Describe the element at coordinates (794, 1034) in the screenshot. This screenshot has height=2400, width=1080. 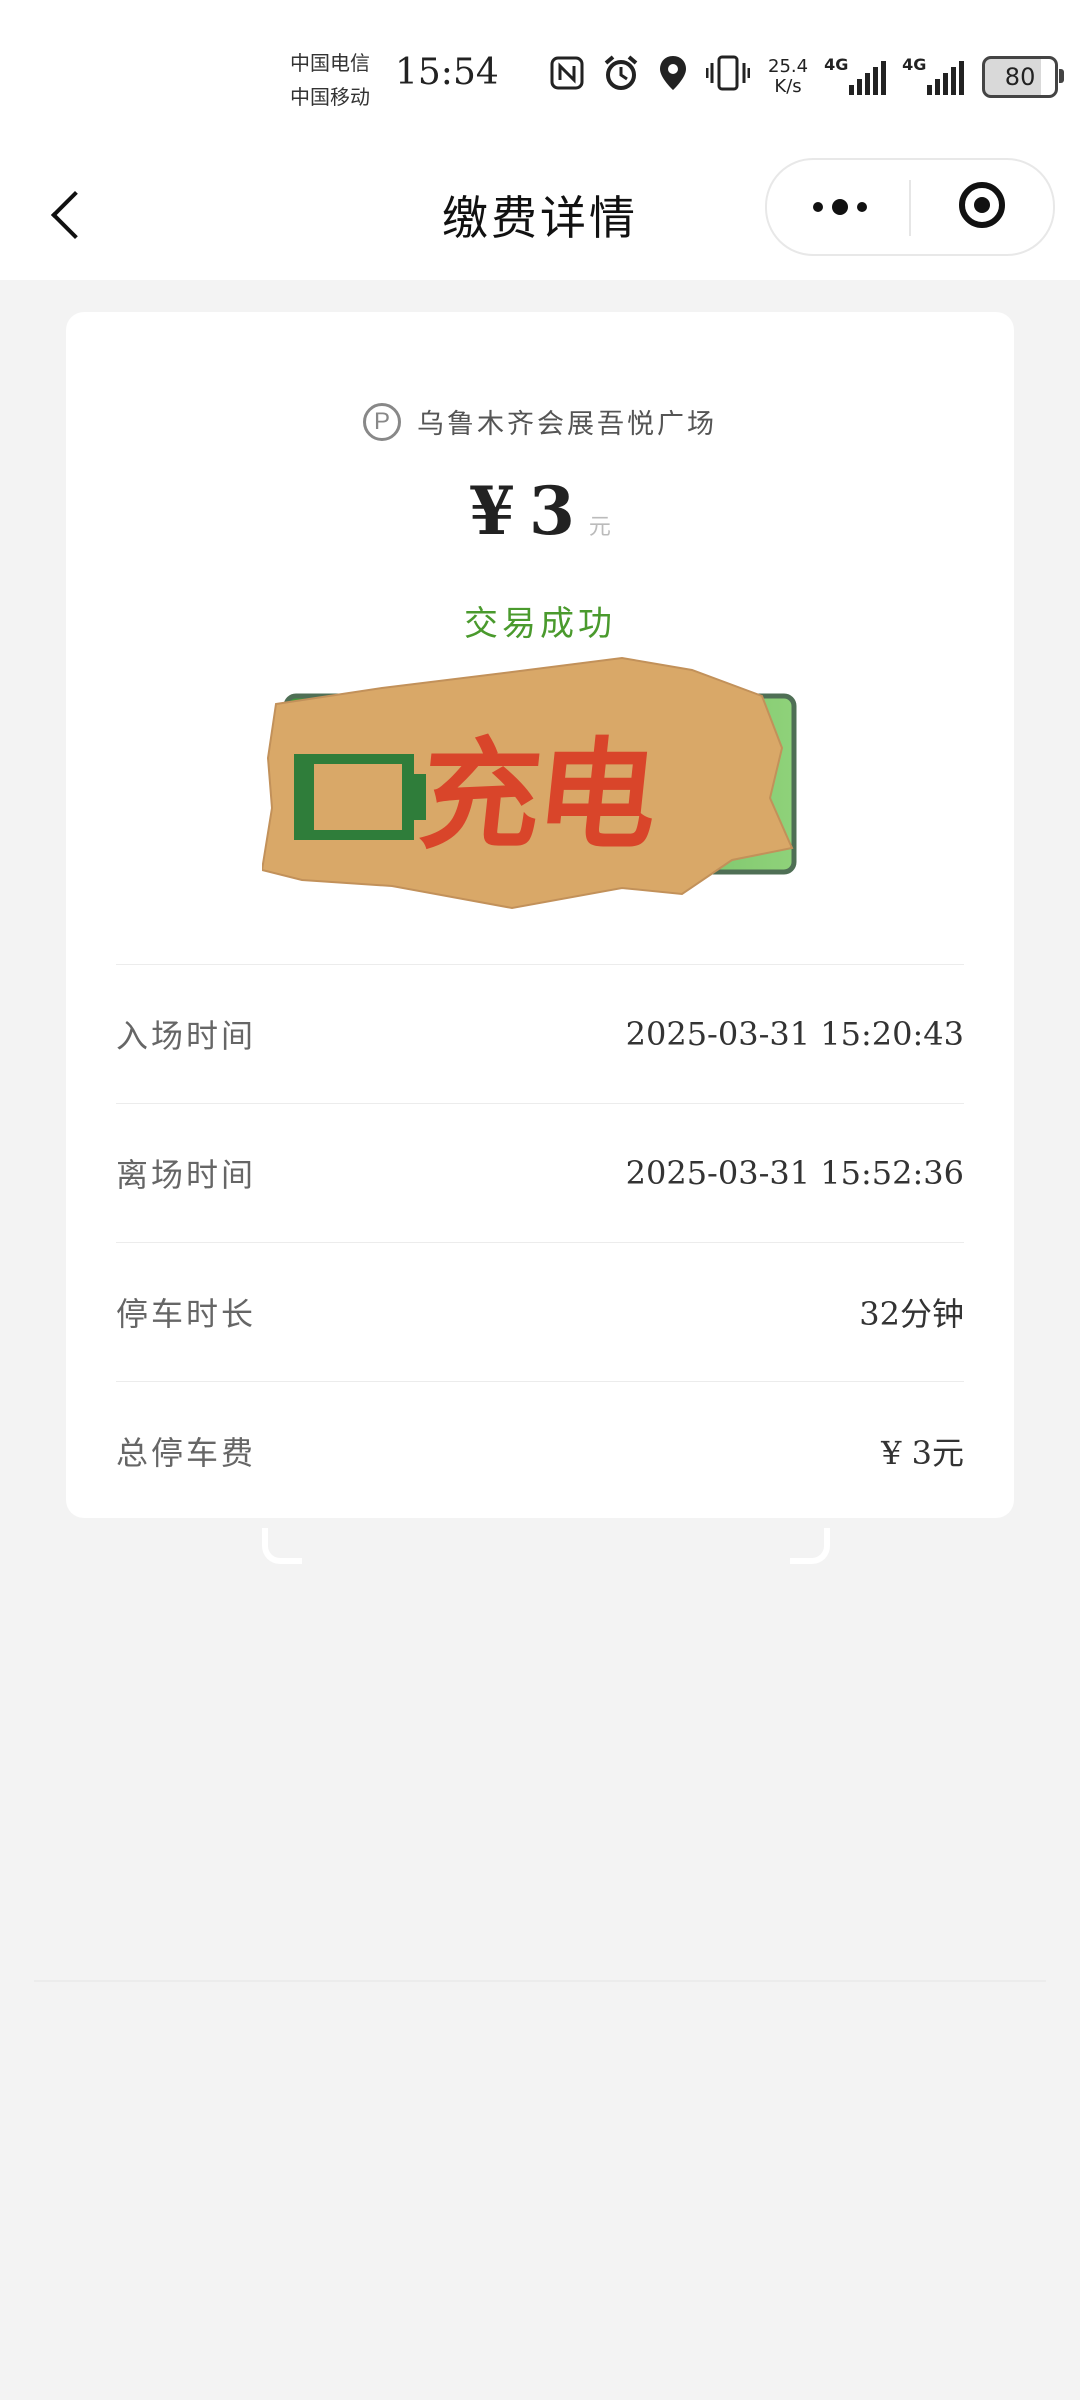
I see `row-value: 2025-03-31 15:20:43` at that location.